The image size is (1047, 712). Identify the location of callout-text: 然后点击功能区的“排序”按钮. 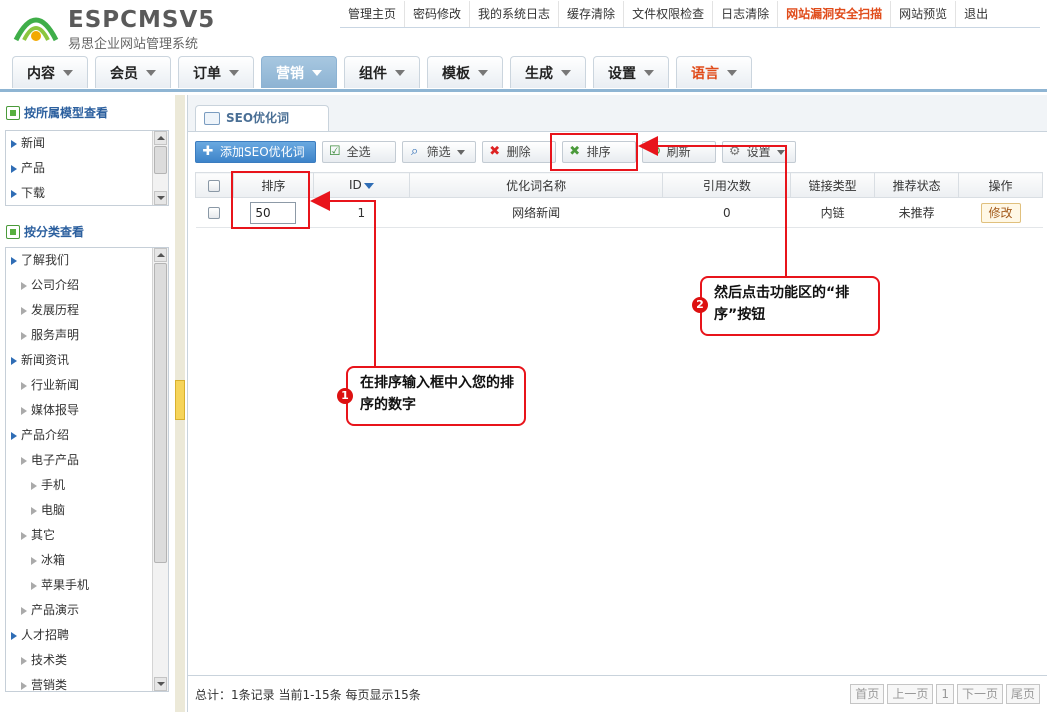
(782, 304).